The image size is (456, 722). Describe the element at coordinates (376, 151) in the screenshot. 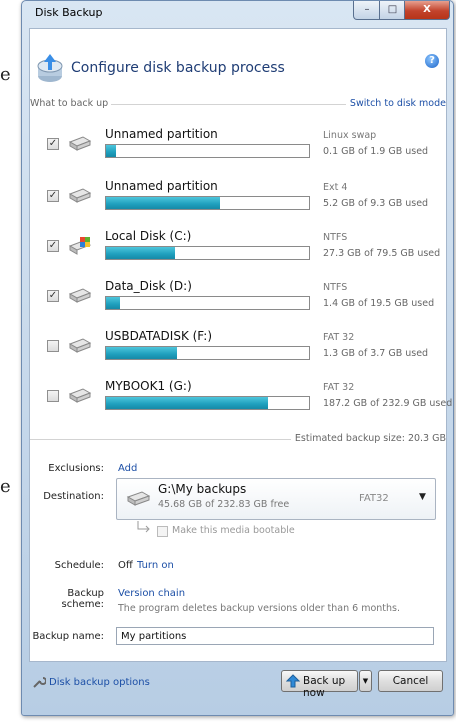

I see `partition-used-space: 0.1 GB of 1.9 GB used` at that location.